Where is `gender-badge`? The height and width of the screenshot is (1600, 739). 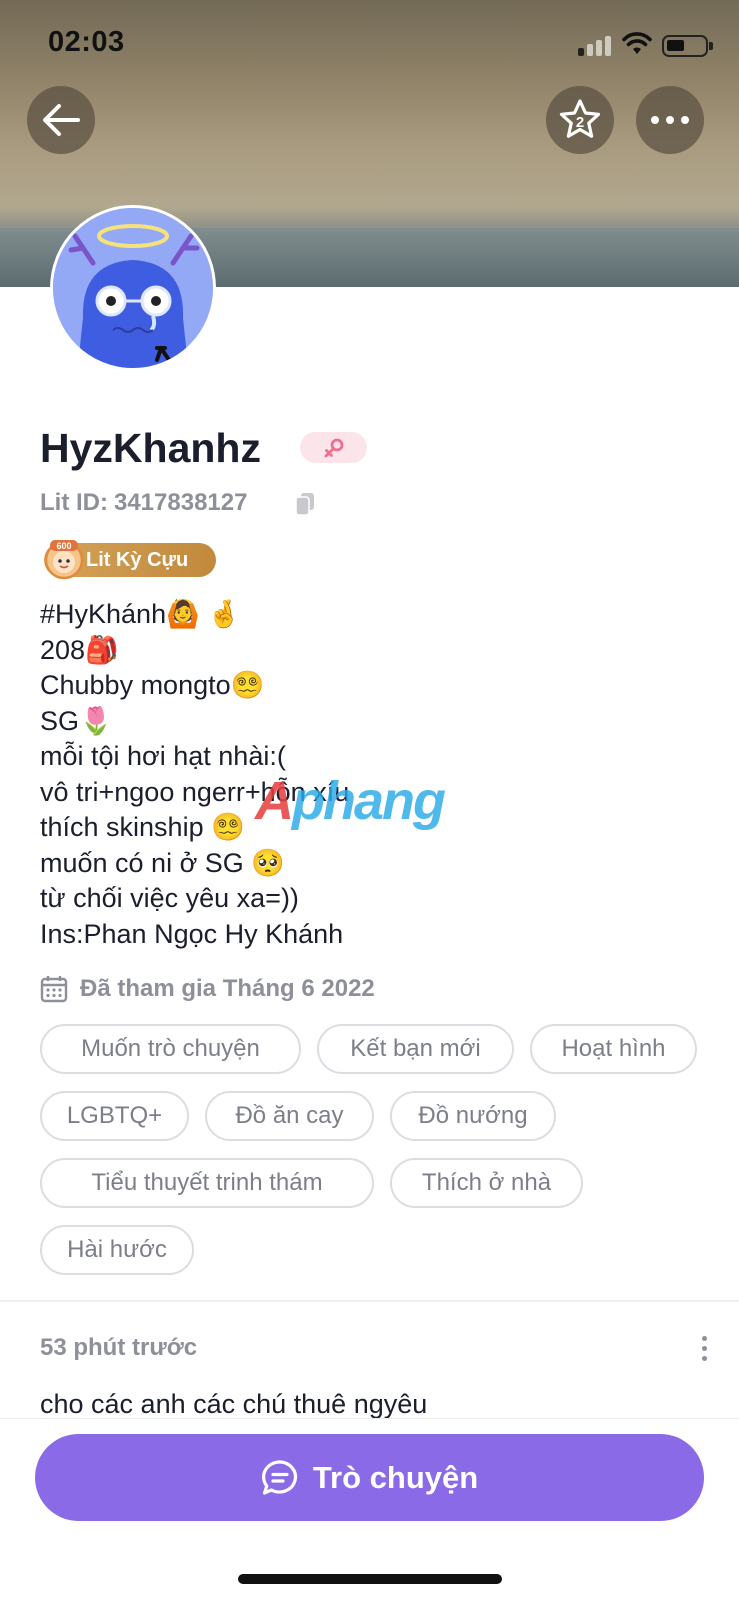
gender-badge is located at coordinates (333, 447).